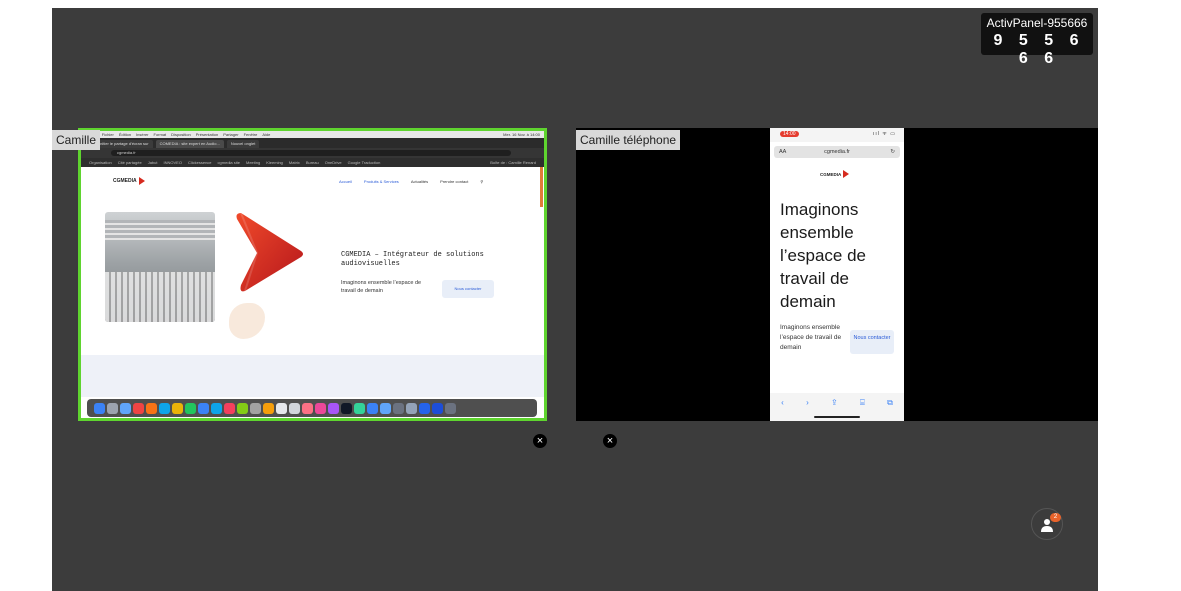  Describe the element at coordinates (892, 152) in the screenshot. I see `reload-icon: ↻` at that location.